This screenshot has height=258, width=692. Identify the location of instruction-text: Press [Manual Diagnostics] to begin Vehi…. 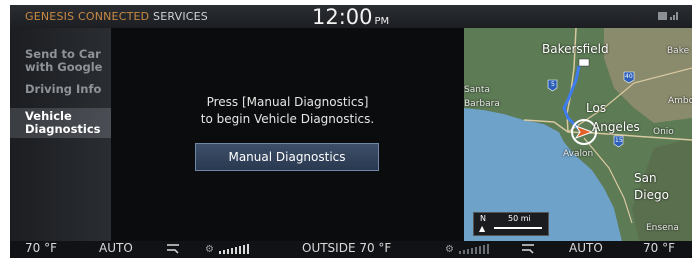
(287, 111).